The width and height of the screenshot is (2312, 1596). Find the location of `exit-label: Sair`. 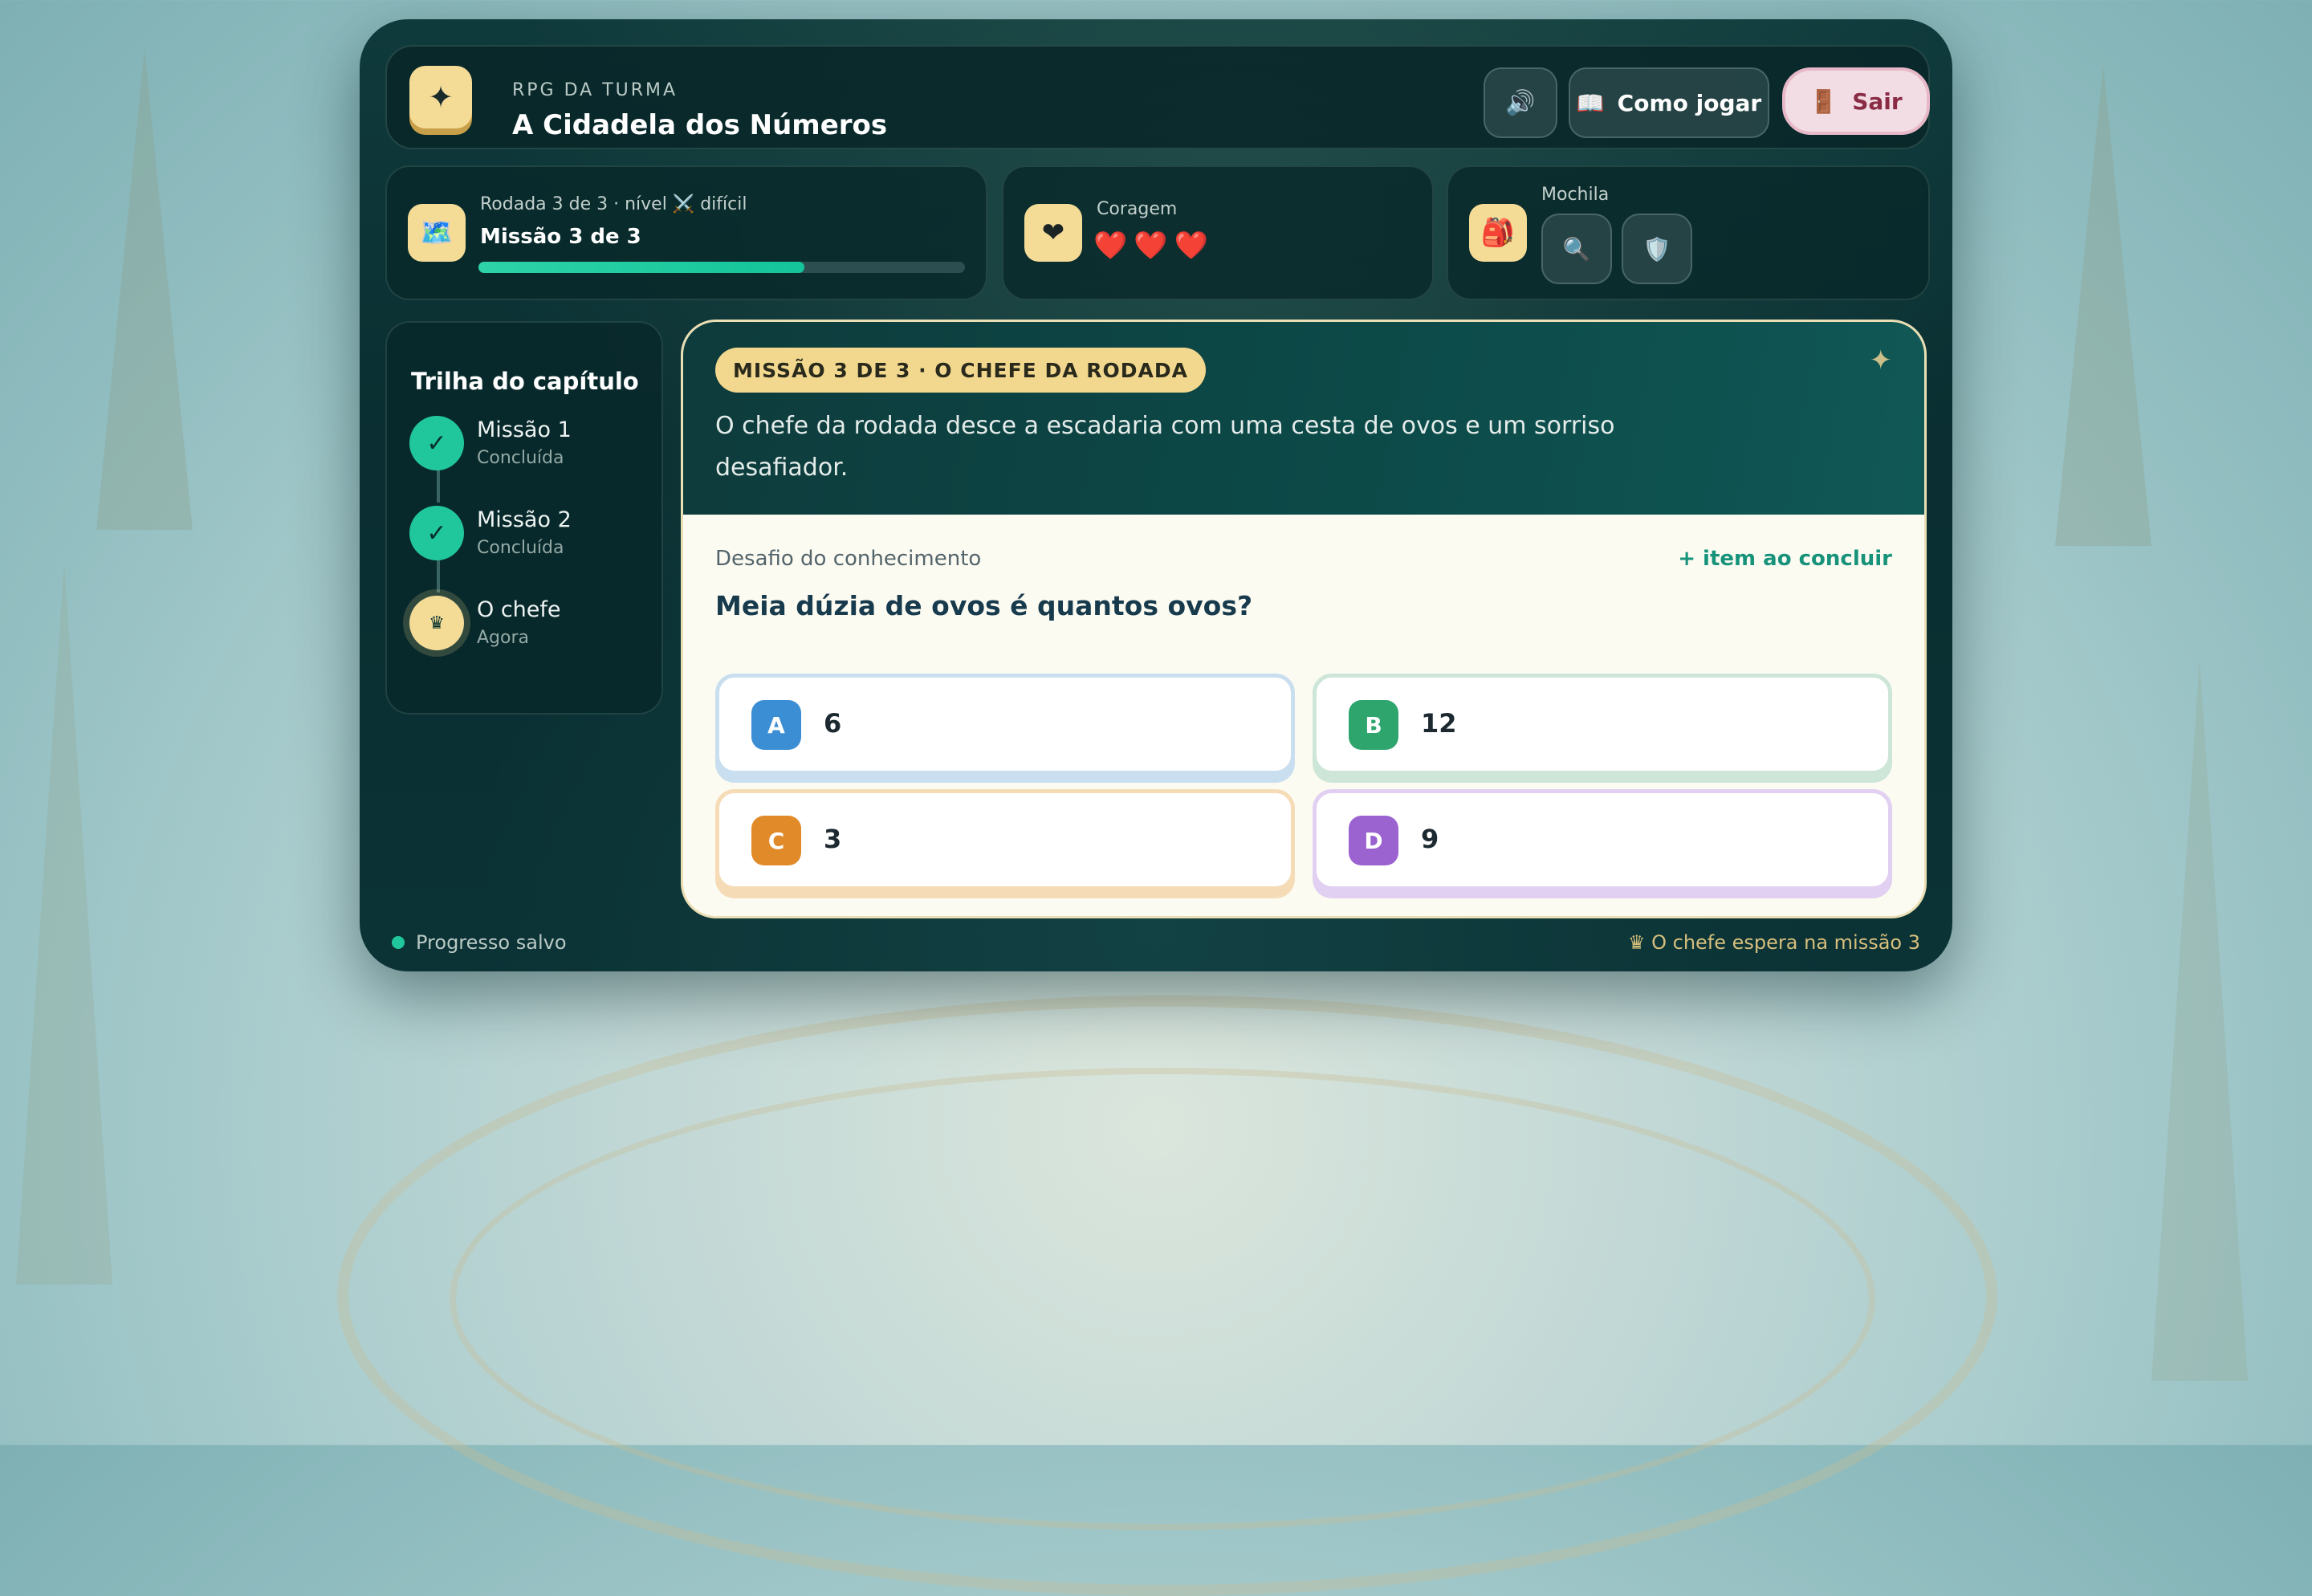

exit-label: Sair is located at coordinates (1877, 102).